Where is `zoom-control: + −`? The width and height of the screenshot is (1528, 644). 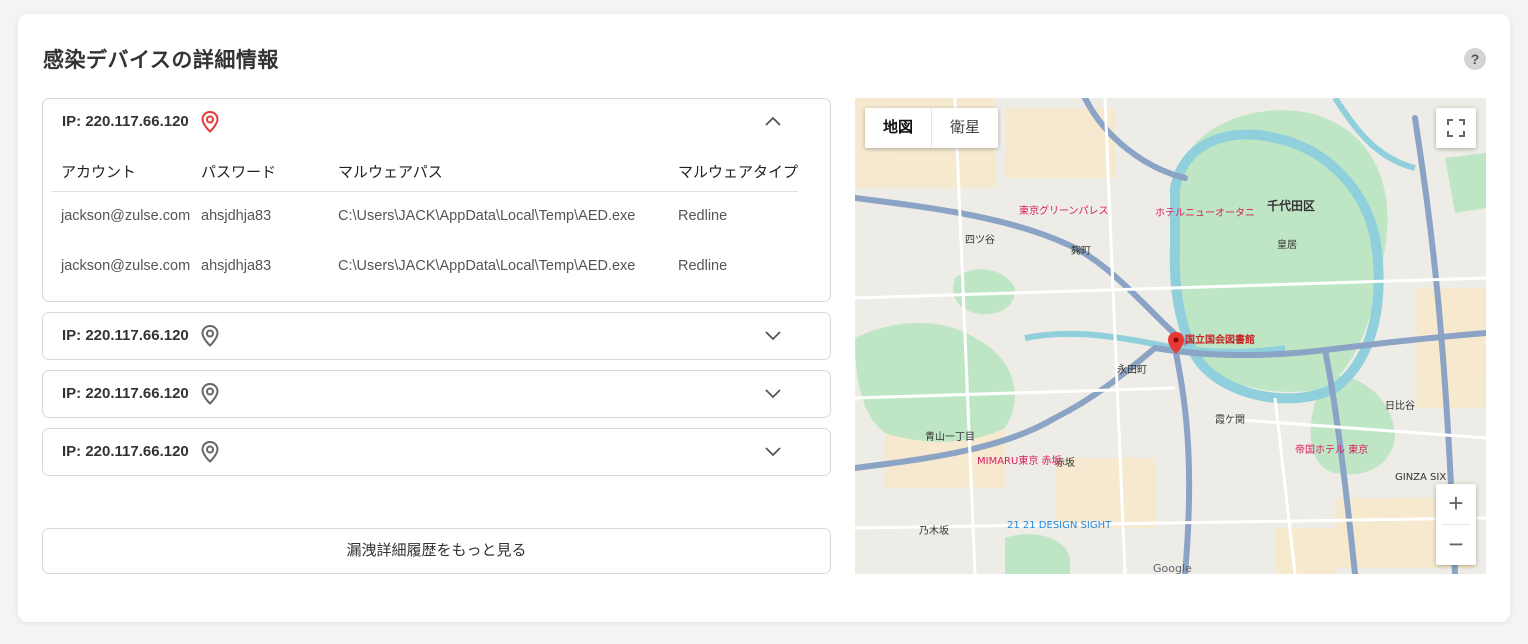
zoom-control: + − is located at coordinates (1456, 524).